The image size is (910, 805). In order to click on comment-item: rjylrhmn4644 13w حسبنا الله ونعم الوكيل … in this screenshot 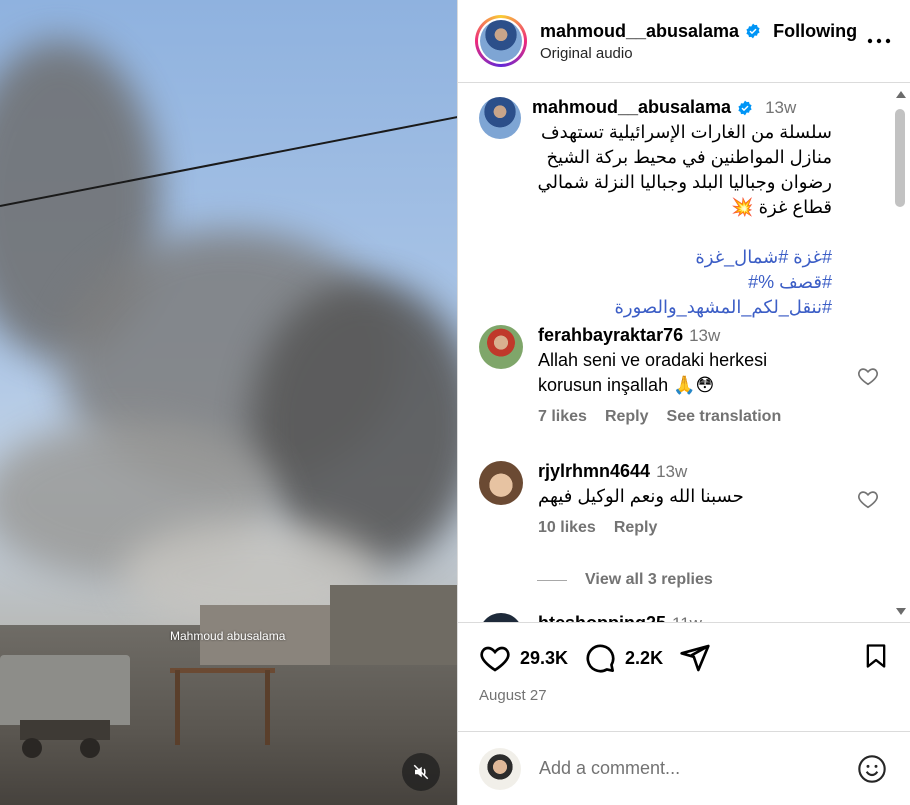, I will do `click(679, 499)`.